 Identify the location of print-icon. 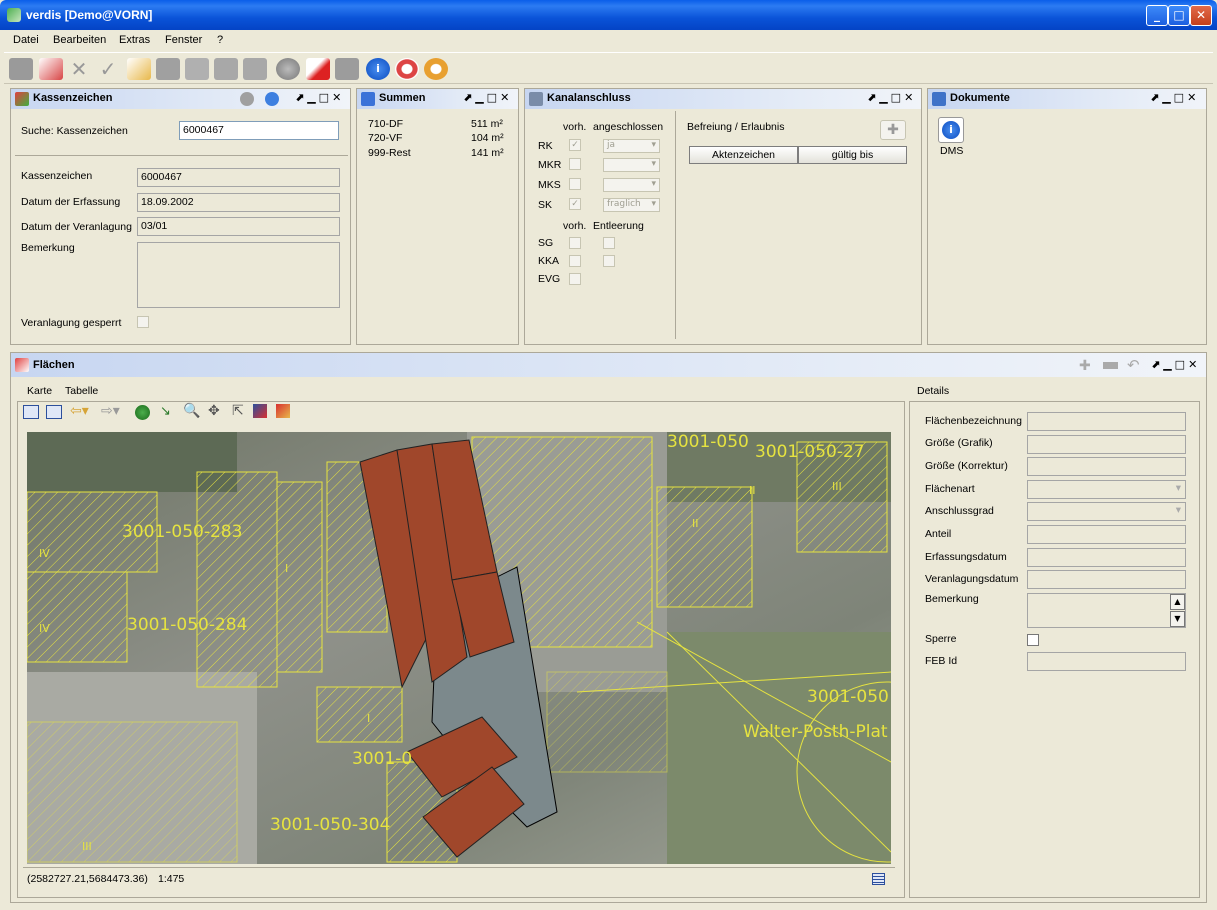
(347, 69).